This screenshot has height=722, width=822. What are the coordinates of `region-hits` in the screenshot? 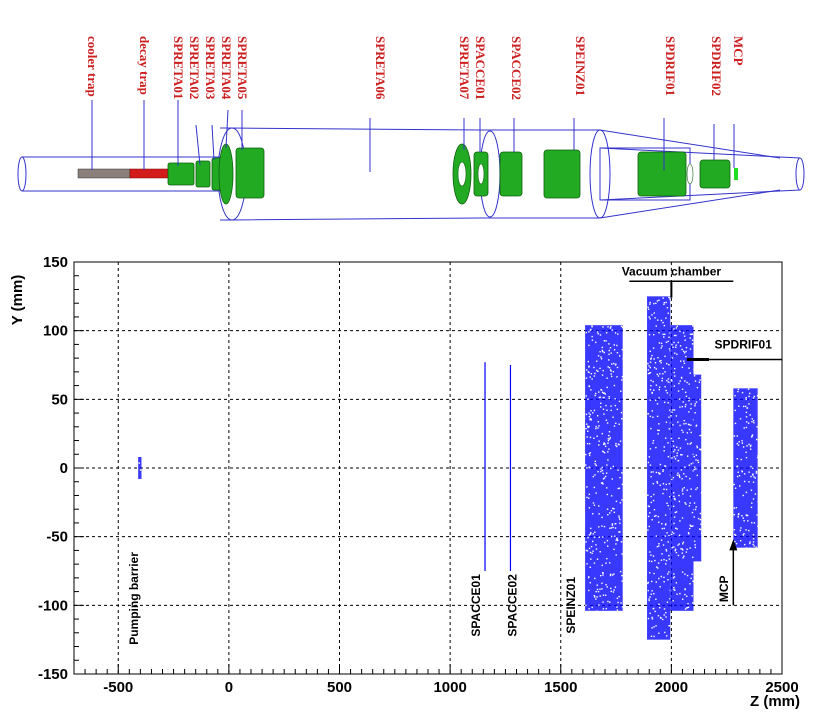 It's located at (485, 466).